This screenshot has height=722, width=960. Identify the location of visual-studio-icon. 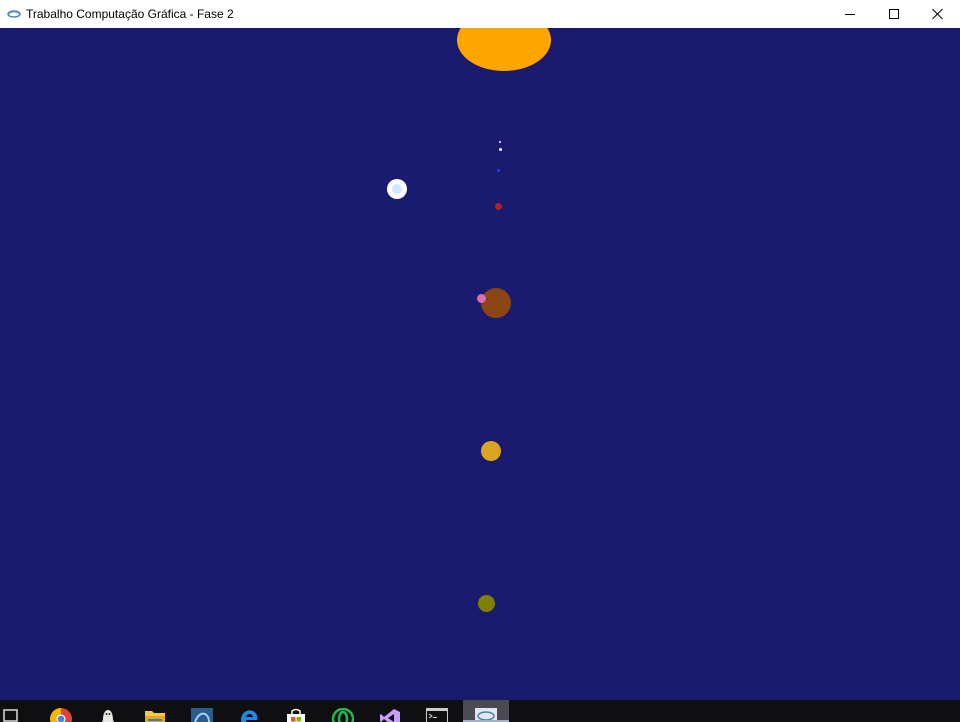
(390, 715).